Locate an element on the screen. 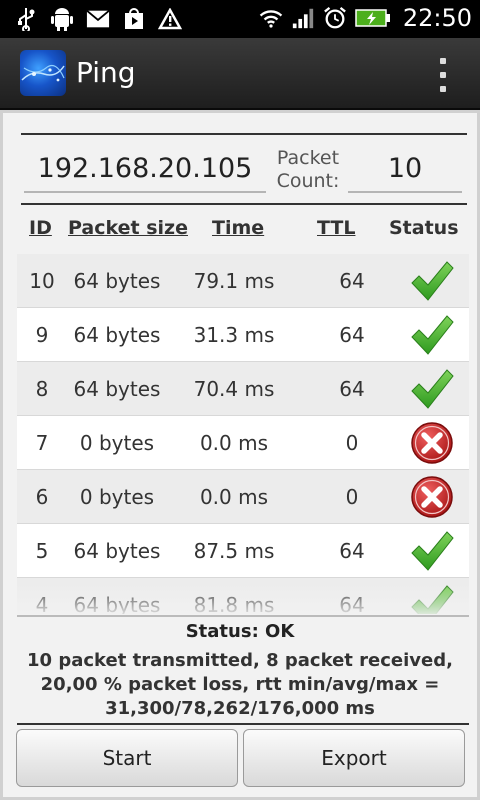 Image resolution: width=480 pixels, height=800 pixels. table-row: 5 64 bytes 87.5 ms 64 is located at coordinates (243, 551).